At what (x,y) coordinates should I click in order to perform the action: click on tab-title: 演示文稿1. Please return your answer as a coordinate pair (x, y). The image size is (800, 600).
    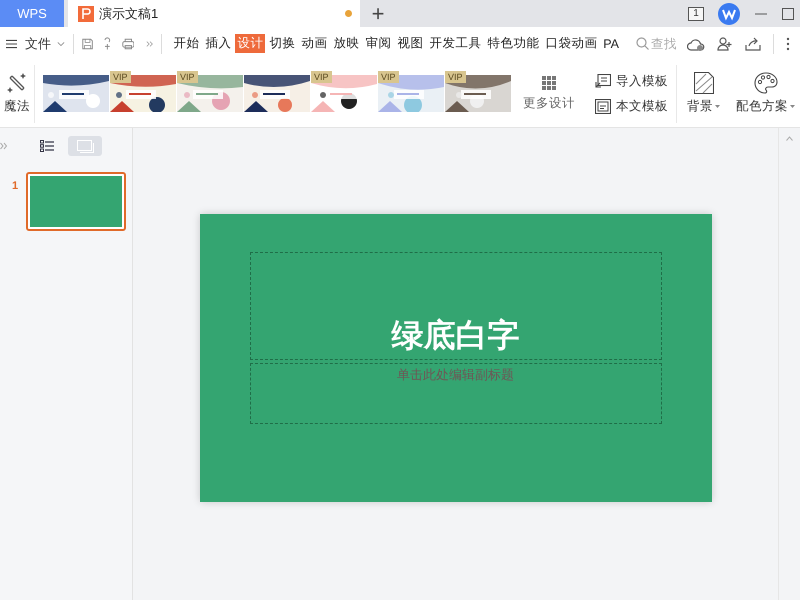
    Looking at the image, I should click on (129, 13).